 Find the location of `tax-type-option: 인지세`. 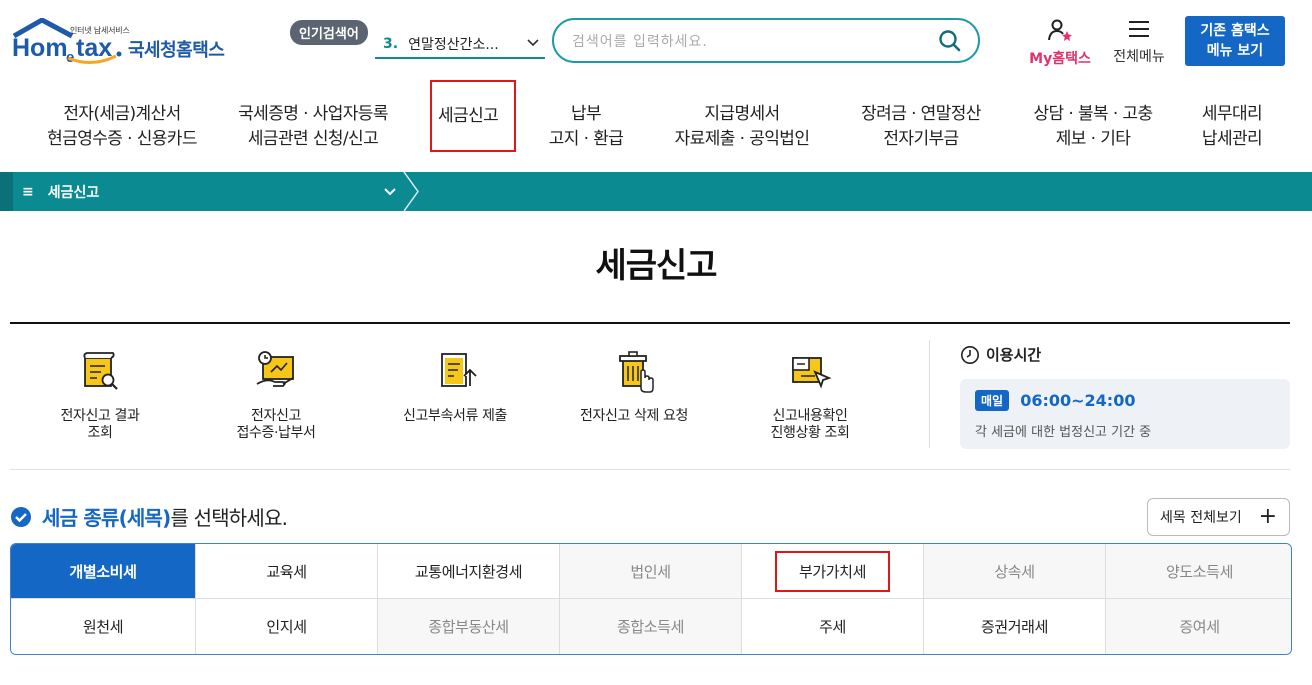

tax-type-option: 인지세 is located at coordinates (287, 626).